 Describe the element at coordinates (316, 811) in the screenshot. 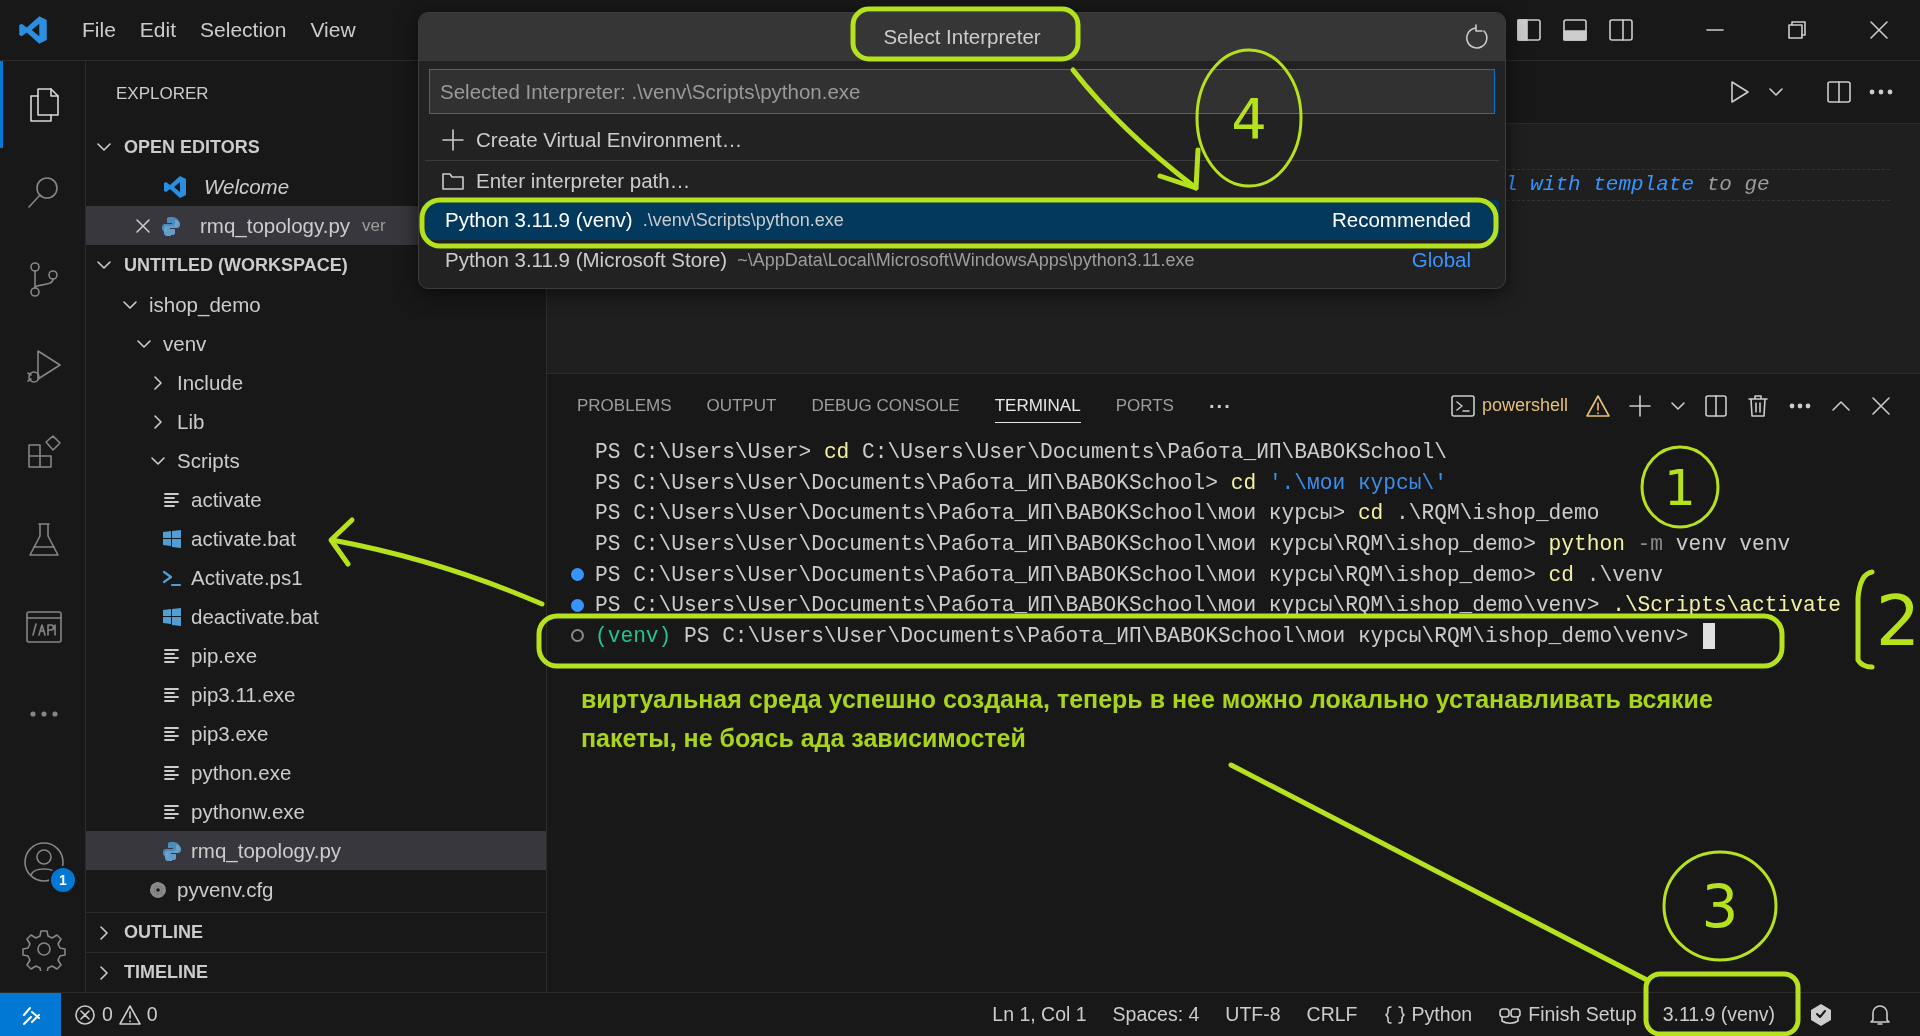

I see `tree-item: pythonw.exe` at that location.